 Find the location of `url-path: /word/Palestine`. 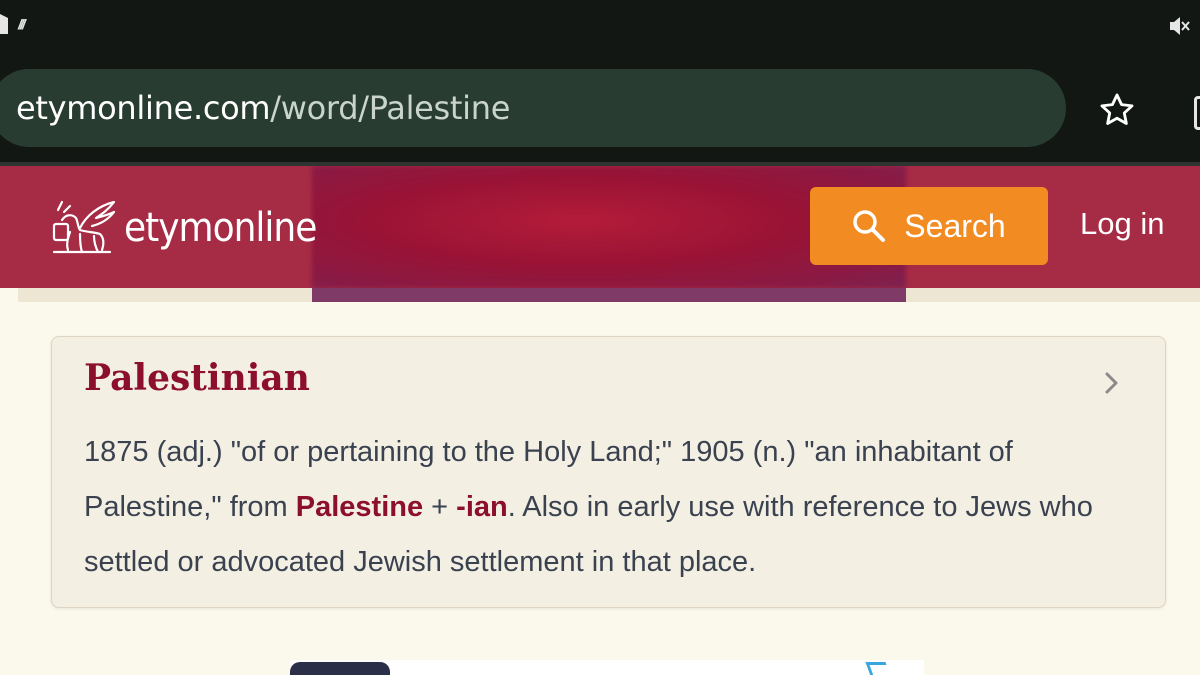

url-path: /word/Palestine is located at coordinates (390, 108).